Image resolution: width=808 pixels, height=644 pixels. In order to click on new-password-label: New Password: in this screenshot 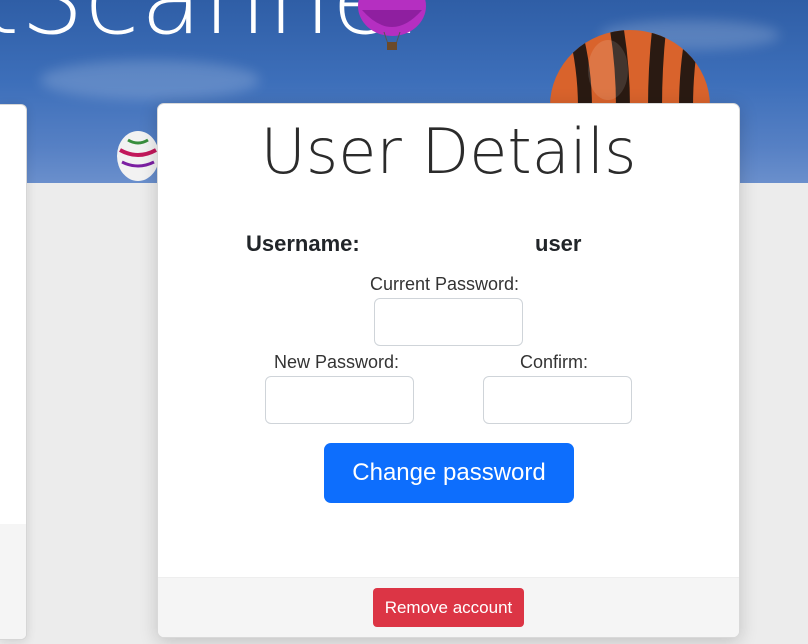, I will do `click(337, 362)`.